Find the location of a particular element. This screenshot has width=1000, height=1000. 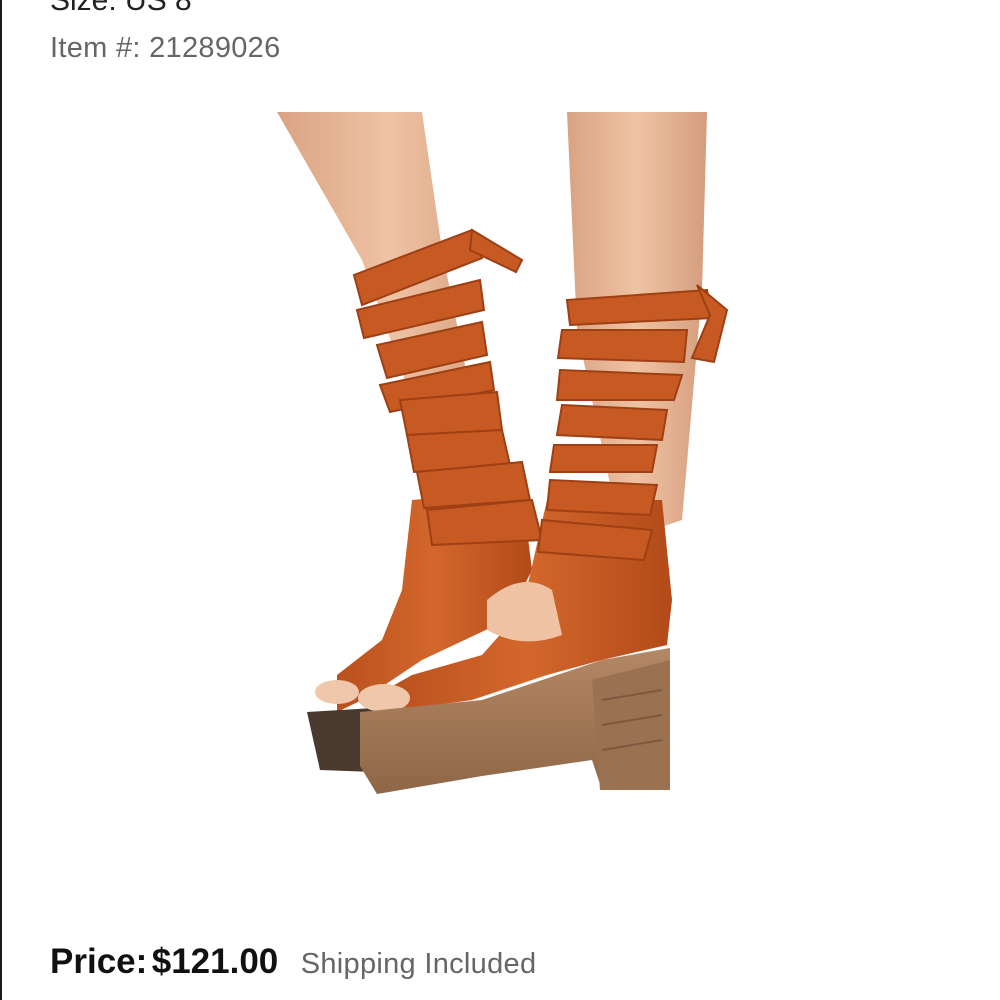

left-leg-straps is located at coordinates (448, 387).